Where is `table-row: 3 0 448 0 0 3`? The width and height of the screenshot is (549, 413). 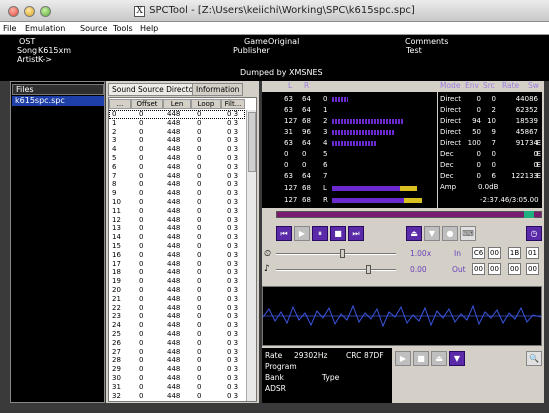
table-row: 3 0 448 0 0 3 is located at coordinates (177, 140).